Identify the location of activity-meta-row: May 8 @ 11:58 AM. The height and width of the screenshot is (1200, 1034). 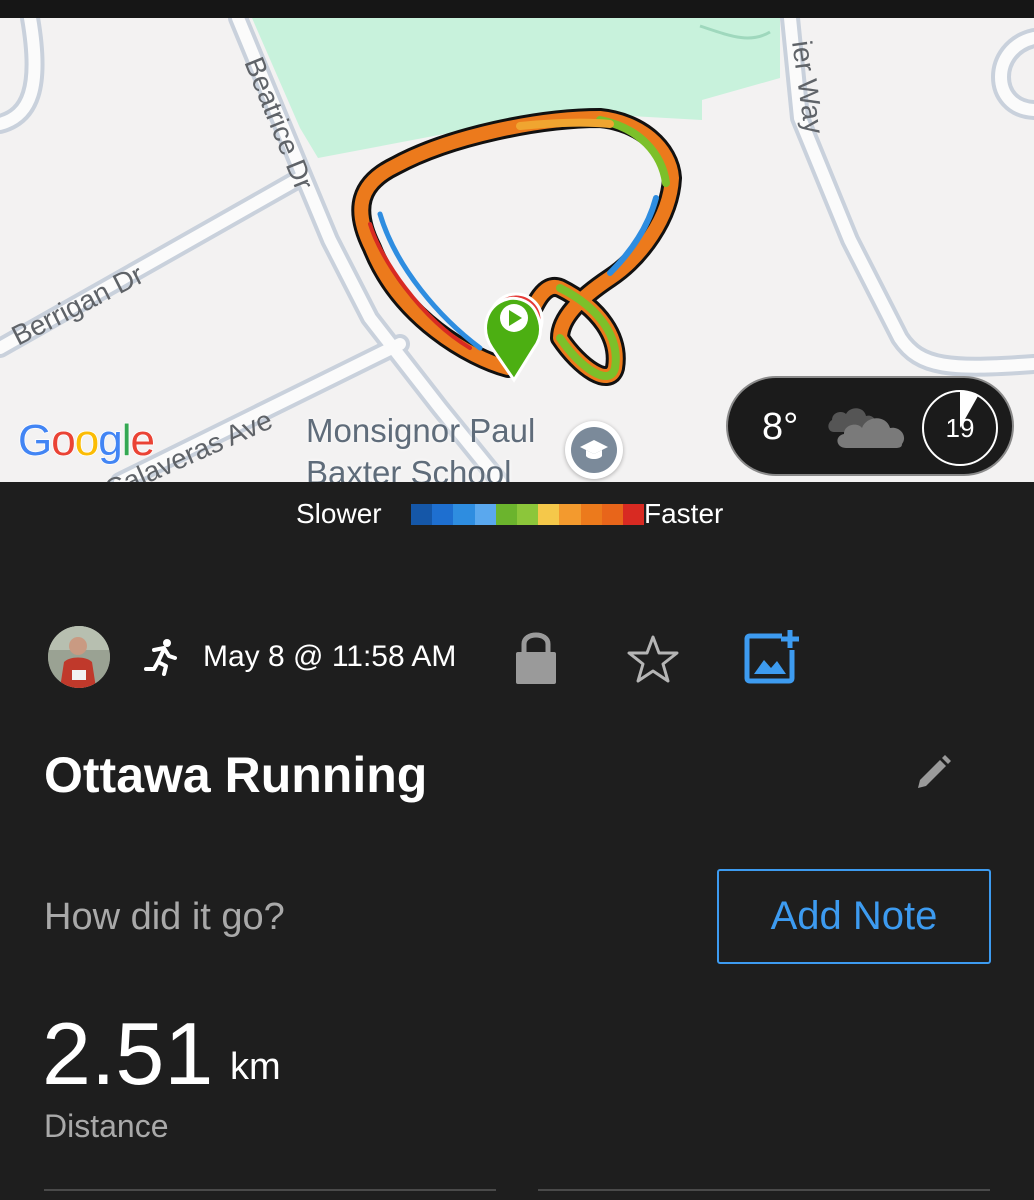
(517, 659).